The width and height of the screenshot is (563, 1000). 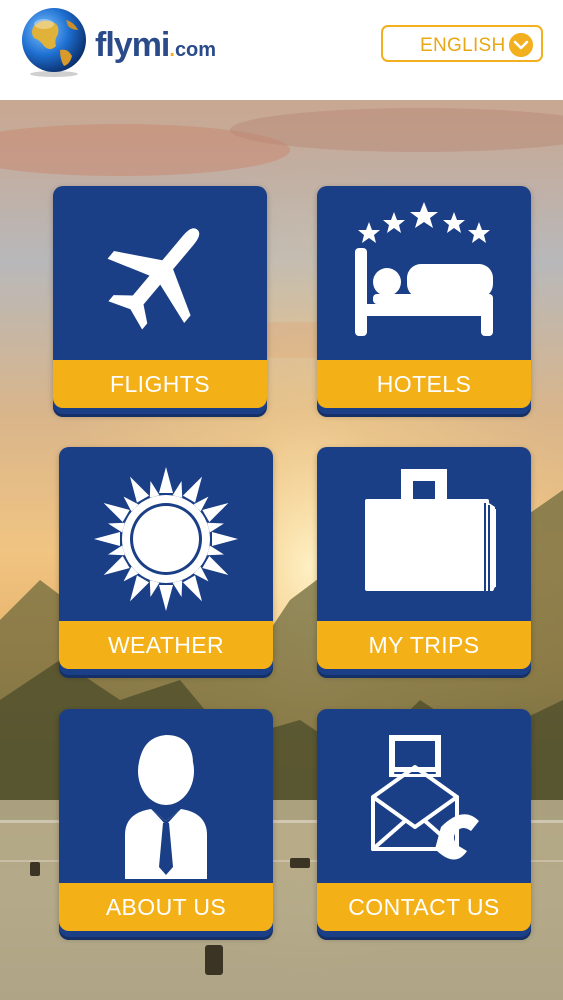 I want to click on hotels-tile: HOTELS, so click(x=424, y=300).